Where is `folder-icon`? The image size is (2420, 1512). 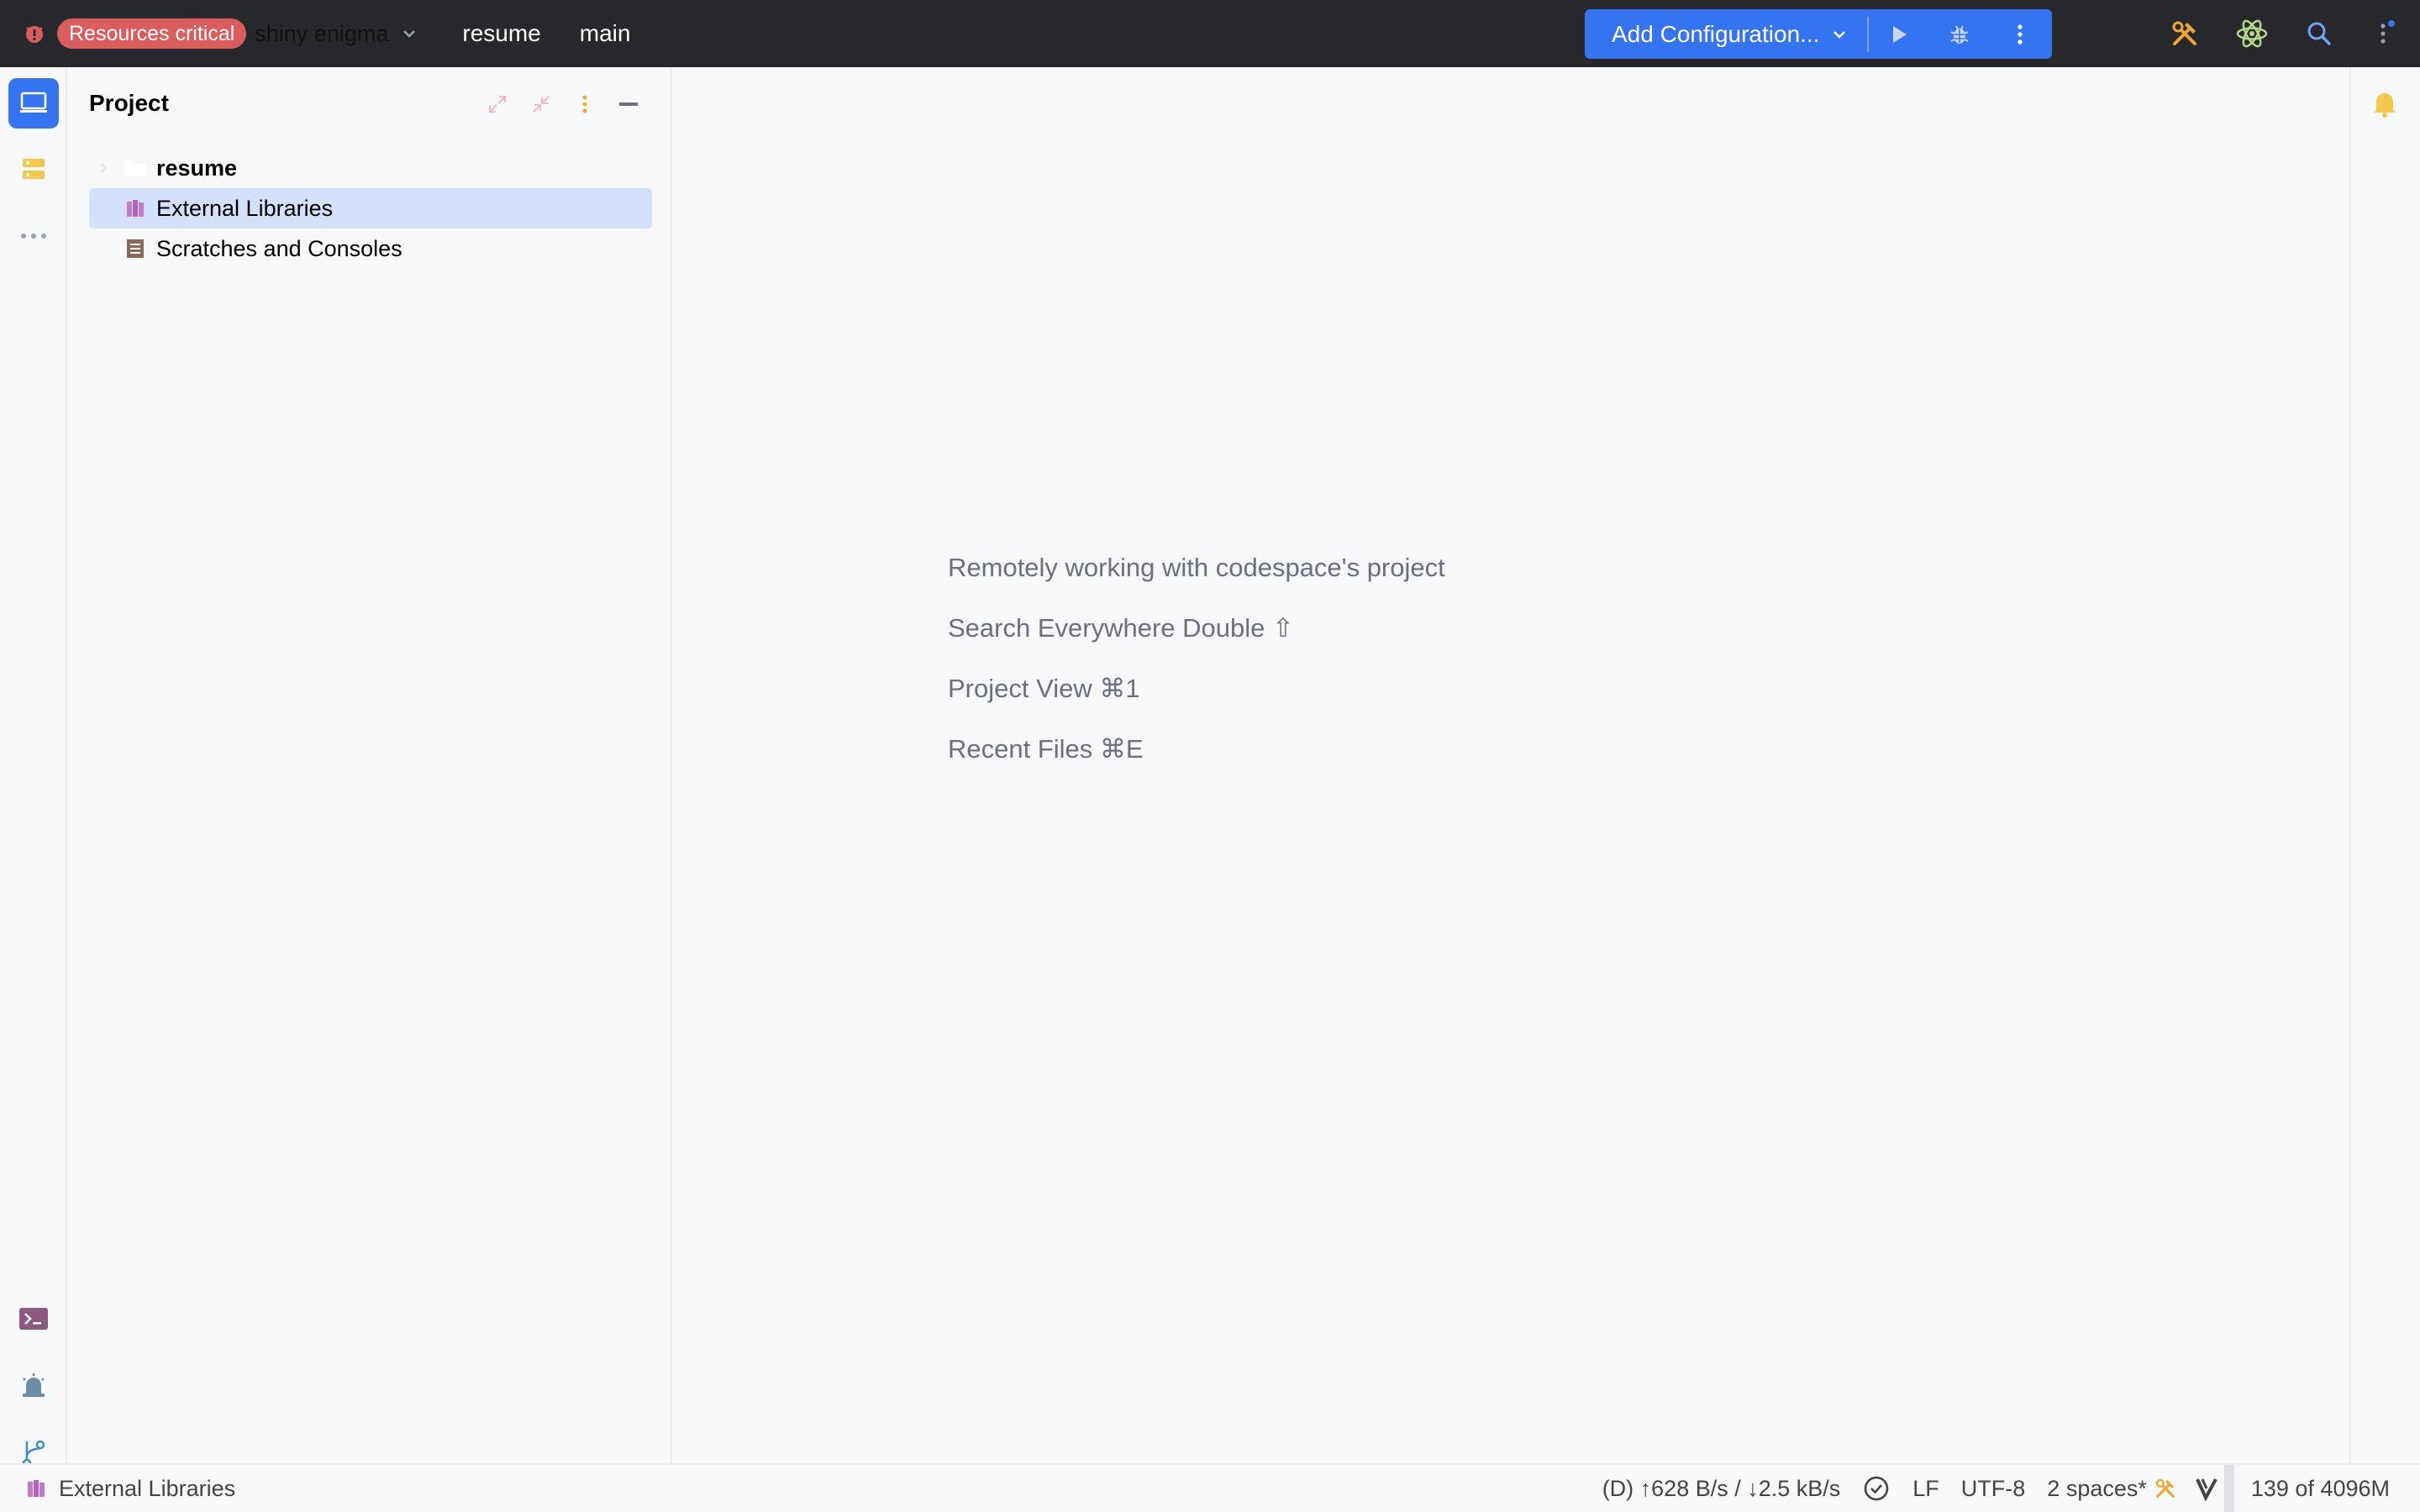
folder-icon is located at coordinates (135, 168).